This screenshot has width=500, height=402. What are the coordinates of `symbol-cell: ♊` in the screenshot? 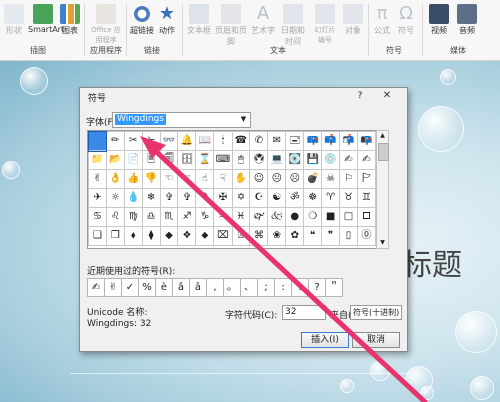 It's located at (366, 198).